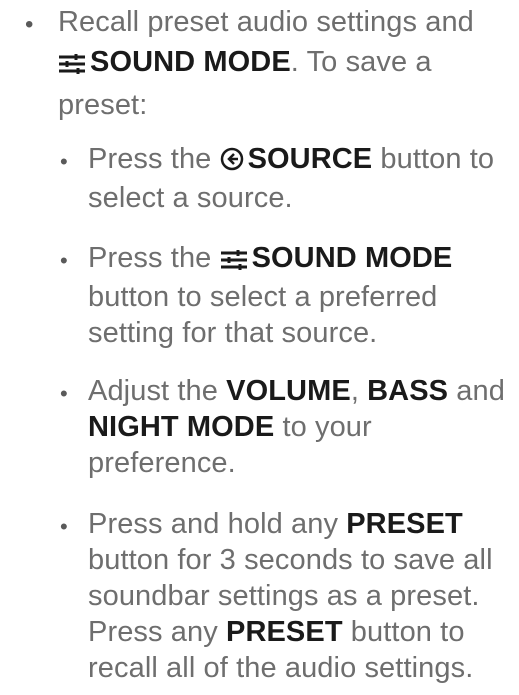  Describe the element at coordinates (232, 162) in the screenshot. I see `source-icon` at that location.